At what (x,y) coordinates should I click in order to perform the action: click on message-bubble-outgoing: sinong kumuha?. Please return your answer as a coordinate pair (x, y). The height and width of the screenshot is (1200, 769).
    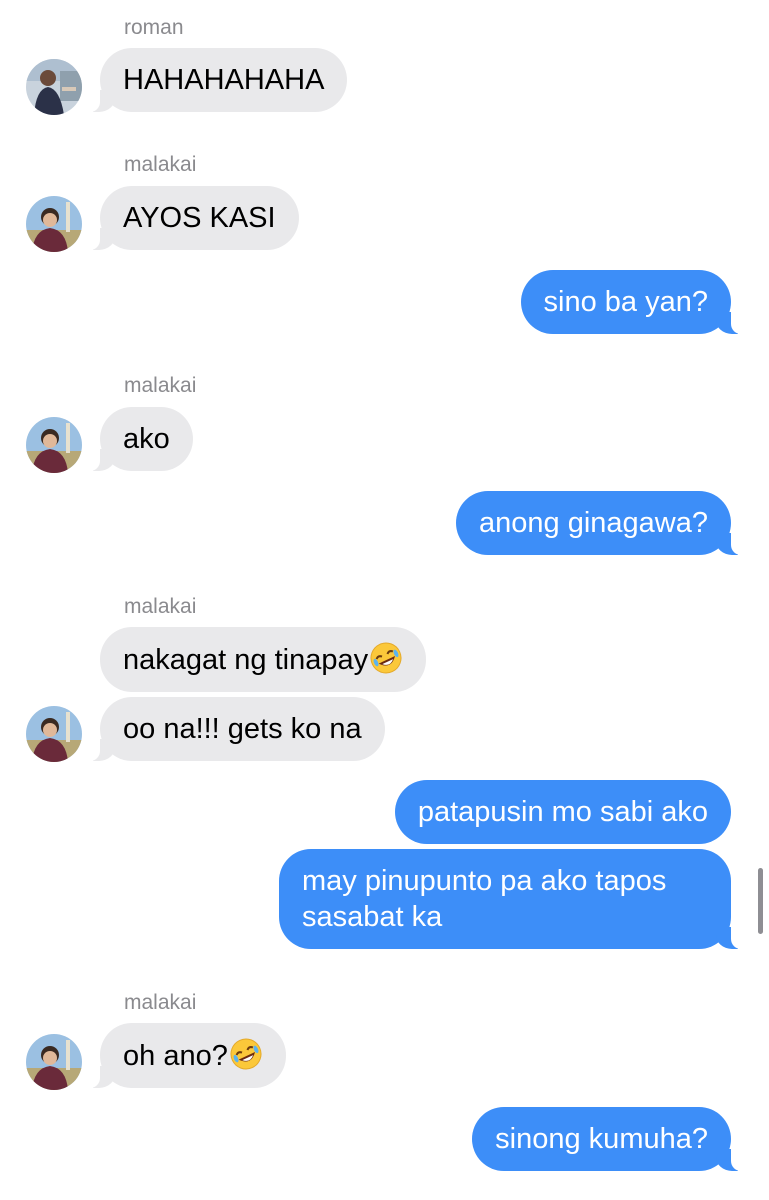
    Looking at the image, I should click on (607, 1139).